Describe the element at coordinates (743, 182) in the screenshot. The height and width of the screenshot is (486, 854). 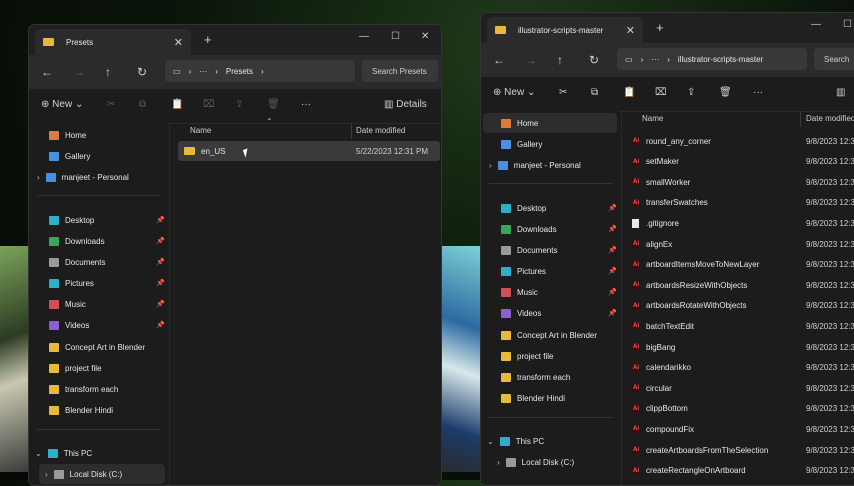
I see `table-row: Ai smallWorker 9/8/2023 12:36` at that location.